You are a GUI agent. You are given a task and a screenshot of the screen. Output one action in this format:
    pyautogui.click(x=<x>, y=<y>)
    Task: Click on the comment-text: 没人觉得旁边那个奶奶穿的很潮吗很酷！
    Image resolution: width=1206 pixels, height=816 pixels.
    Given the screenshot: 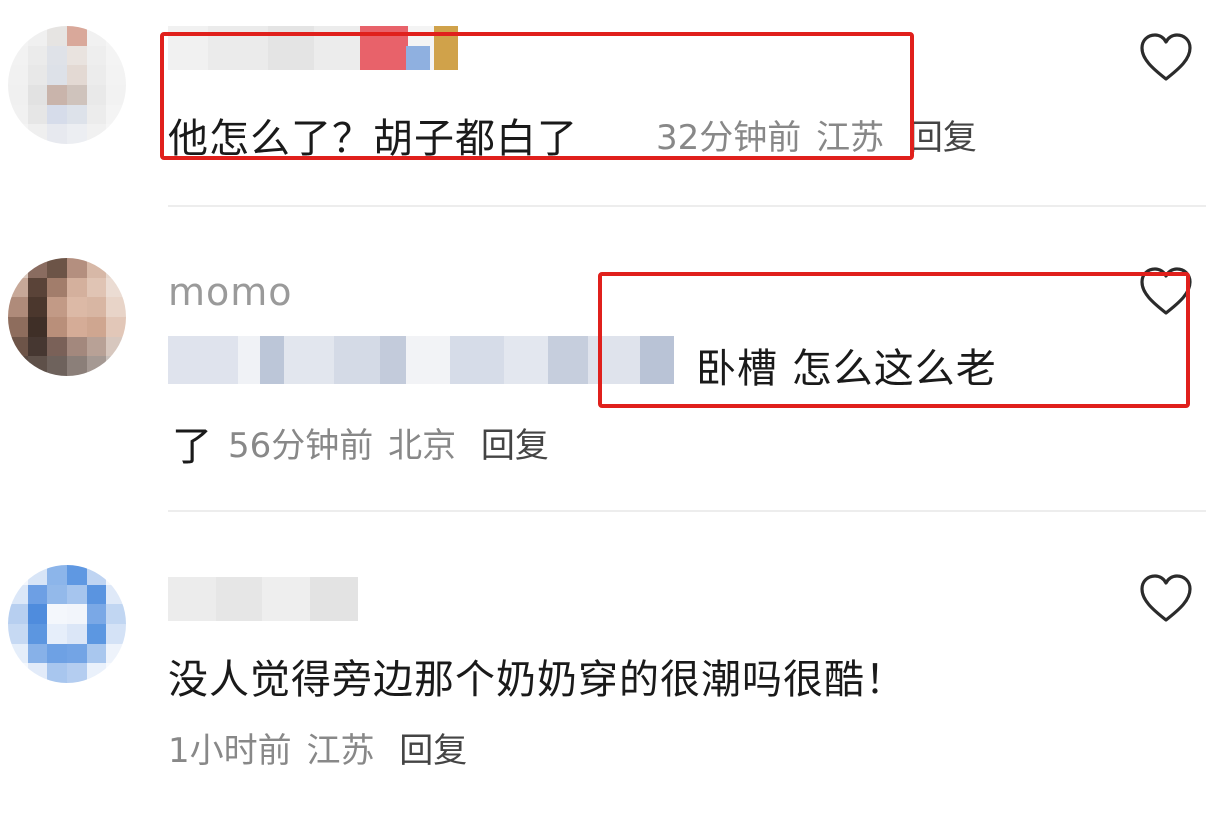 What is the action you would take?
    pyautogui.click(x=537, y=680)
    